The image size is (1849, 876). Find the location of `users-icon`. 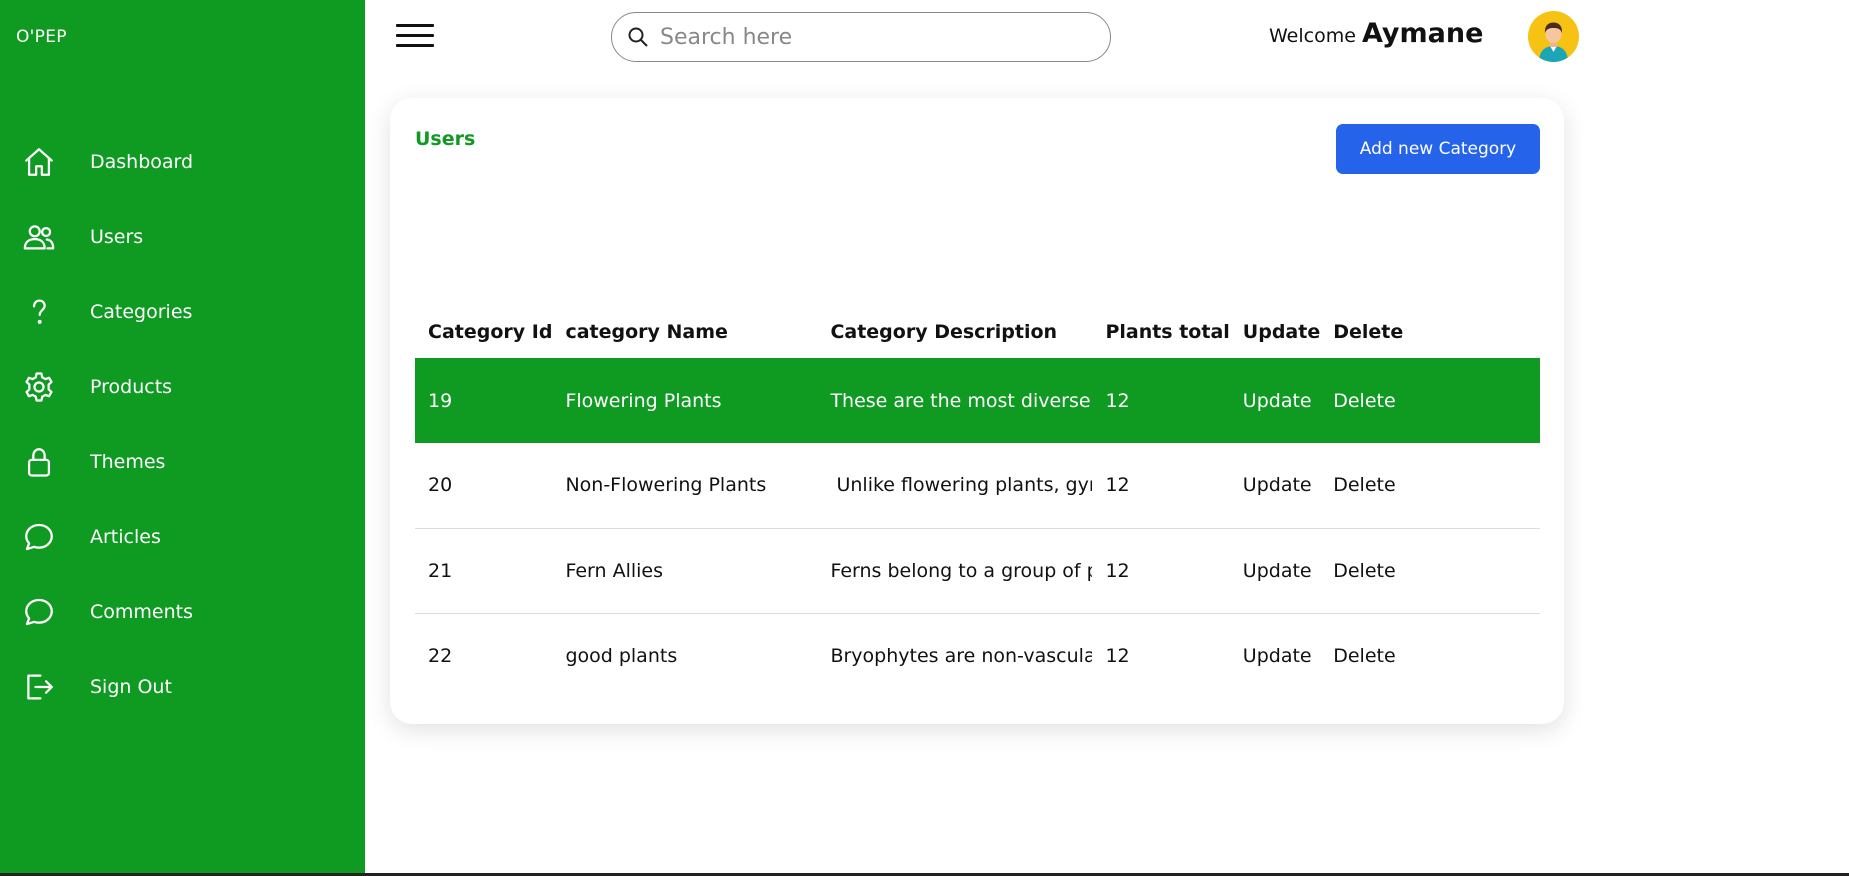

users-icon is located at coordinates (39, 237).